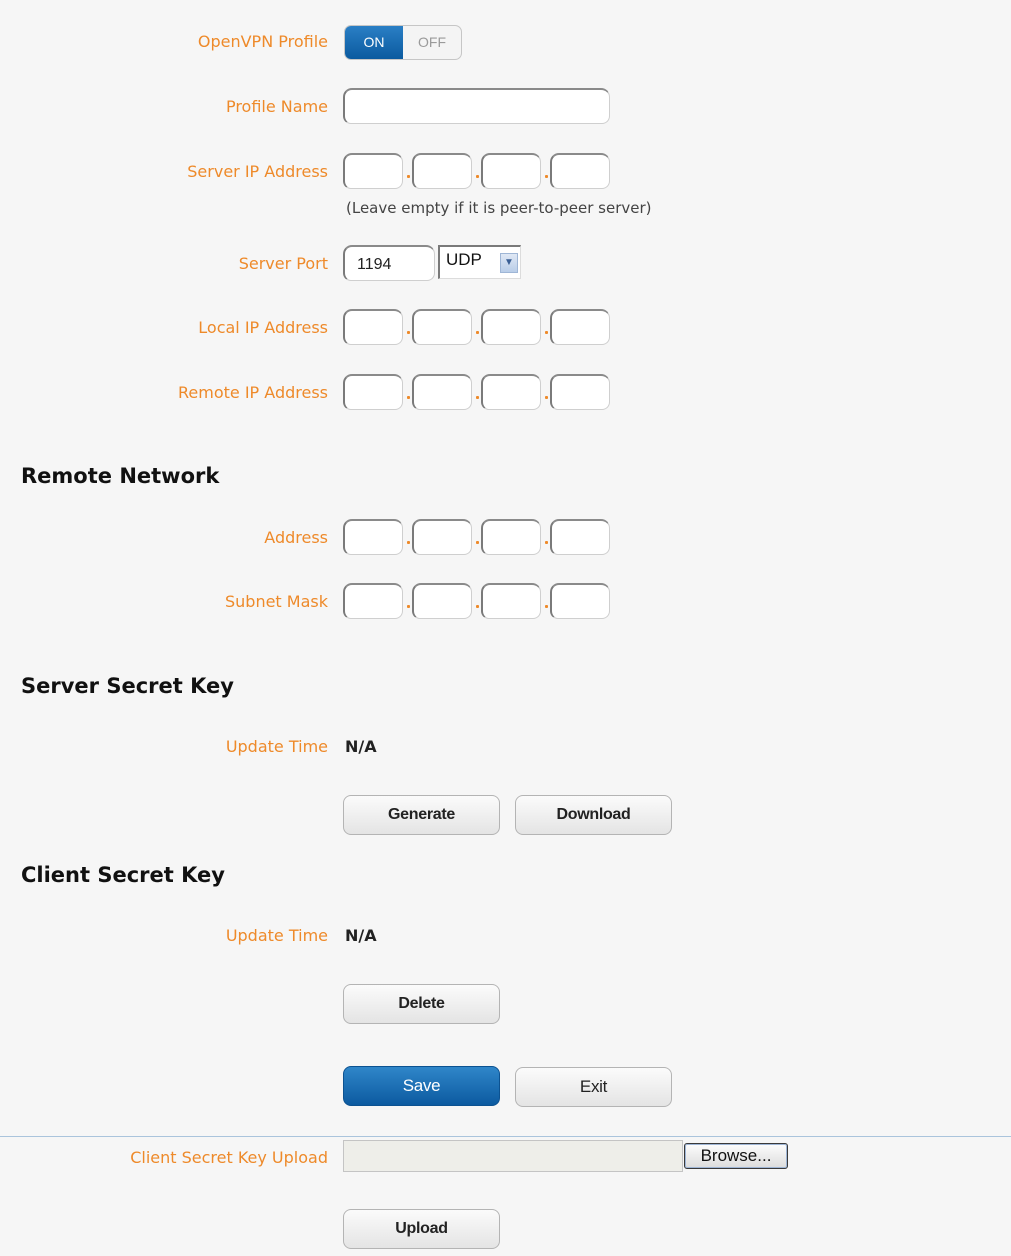  Describe the element at coordinates (257, 171) in the screenshot. I see `server-ip-label: Server IP Address` at that location.